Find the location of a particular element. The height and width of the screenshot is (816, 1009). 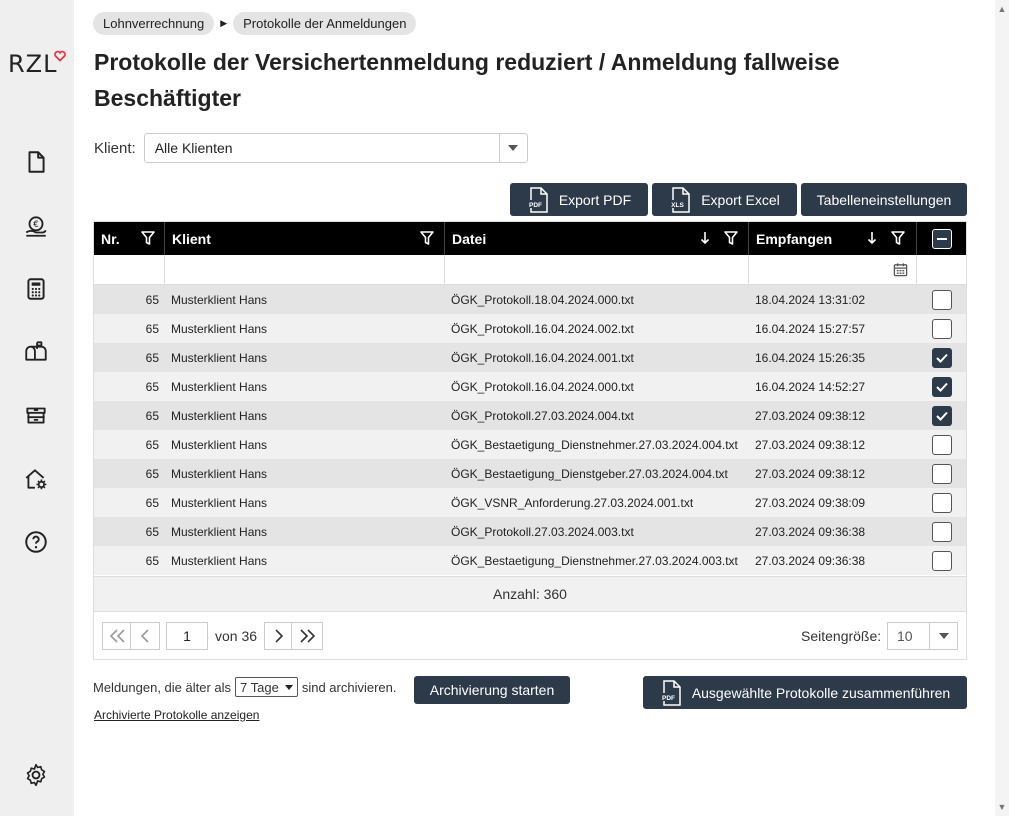

filter-cell-klient is located at coordinates (305, 270).